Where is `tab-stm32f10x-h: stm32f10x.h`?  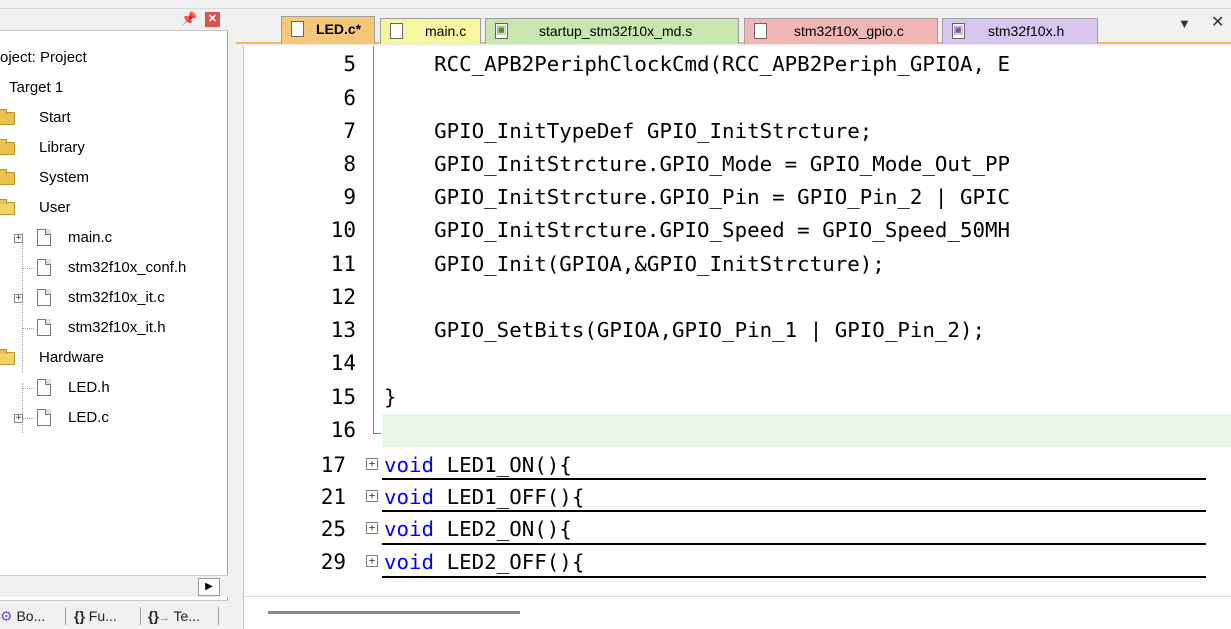 tab-stm32f10x-h: stm32f10x.h is located at coordinates (1020, 31).